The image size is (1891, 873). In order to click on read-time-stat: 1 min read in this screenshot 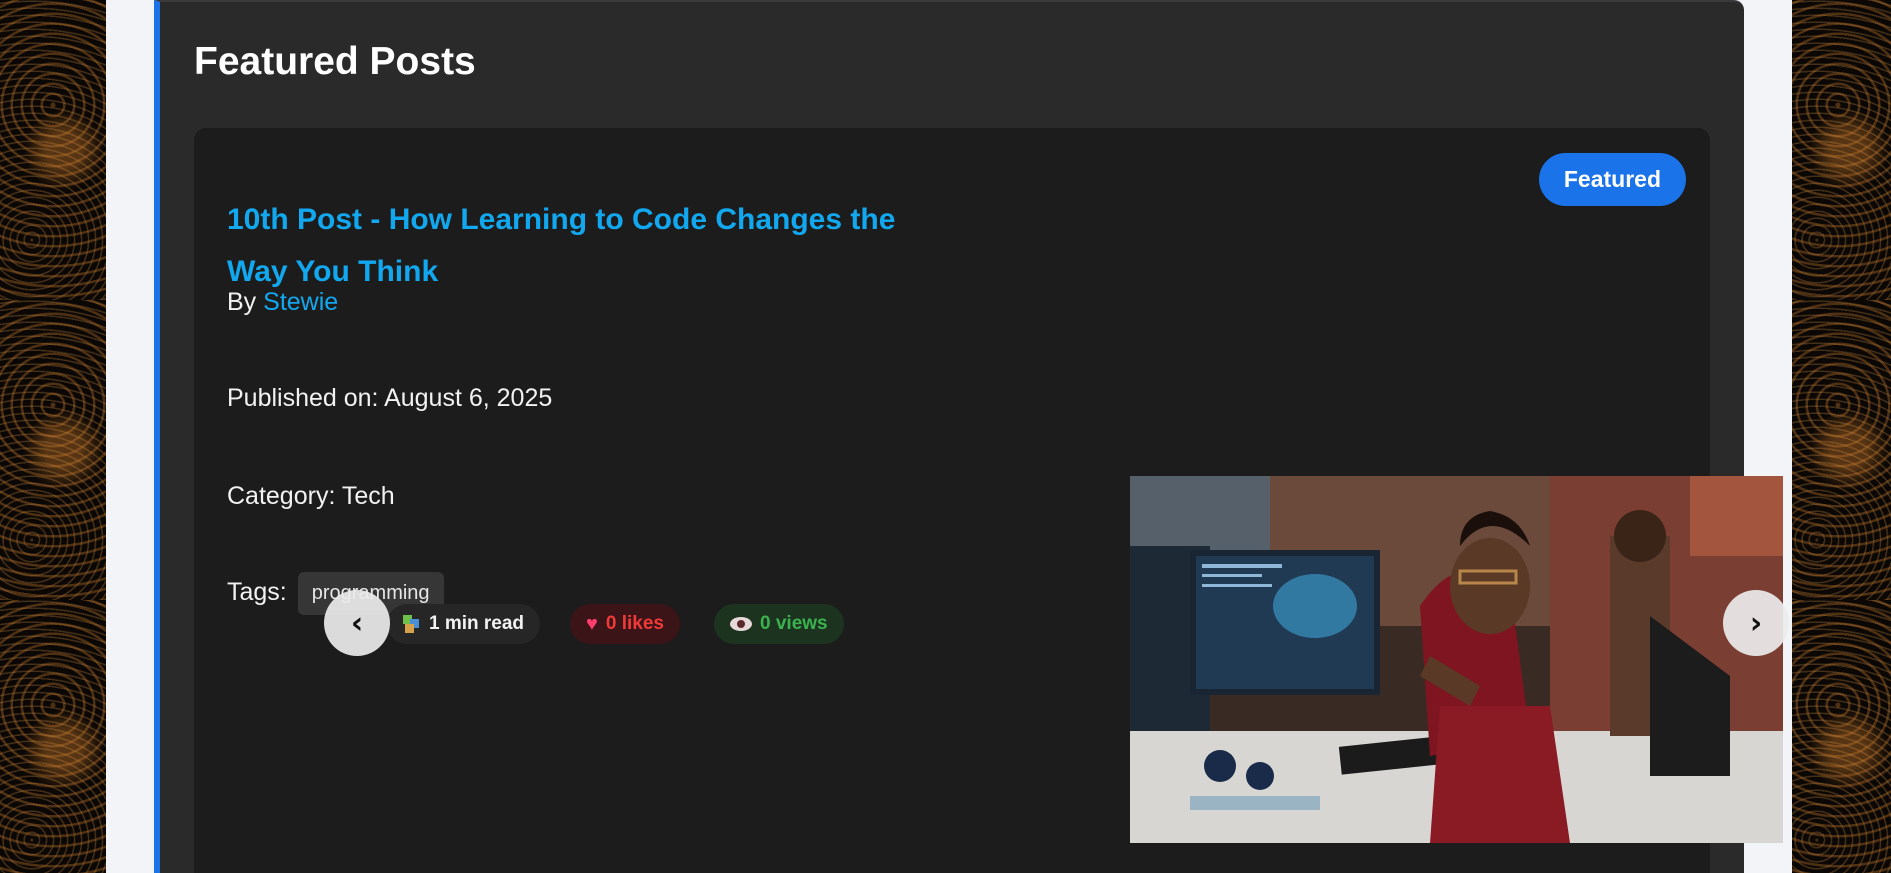, I will do `click(464, 624)`.